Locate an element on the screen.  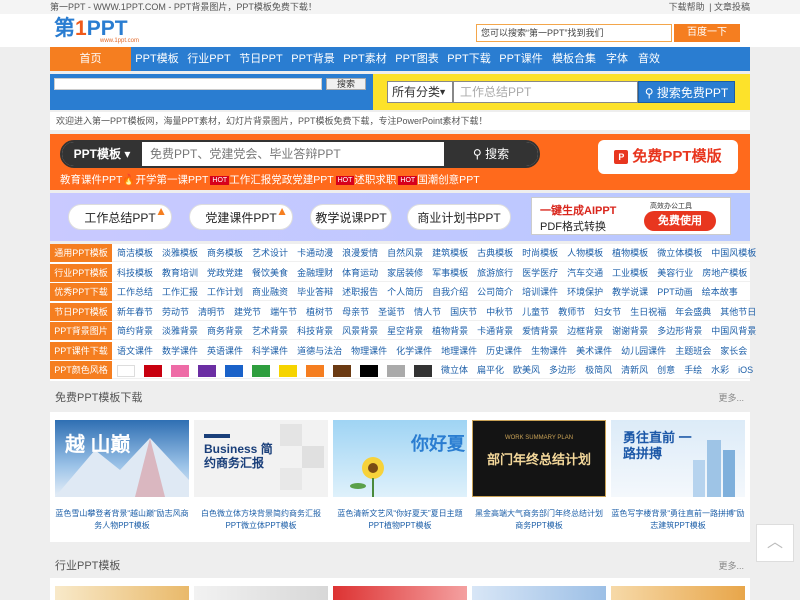
category-link: 毕业答辩 is located at coordinates (315, 292).